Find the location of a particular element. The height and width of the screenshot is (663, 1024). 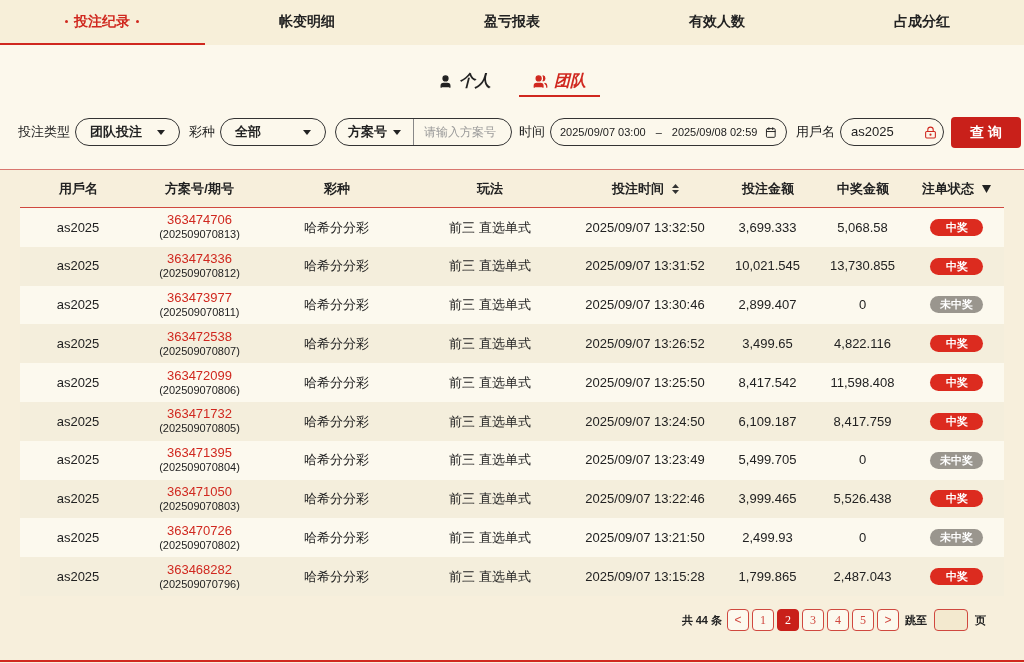

plan-number-link: 363474336 is located at coordinates (199, 259).